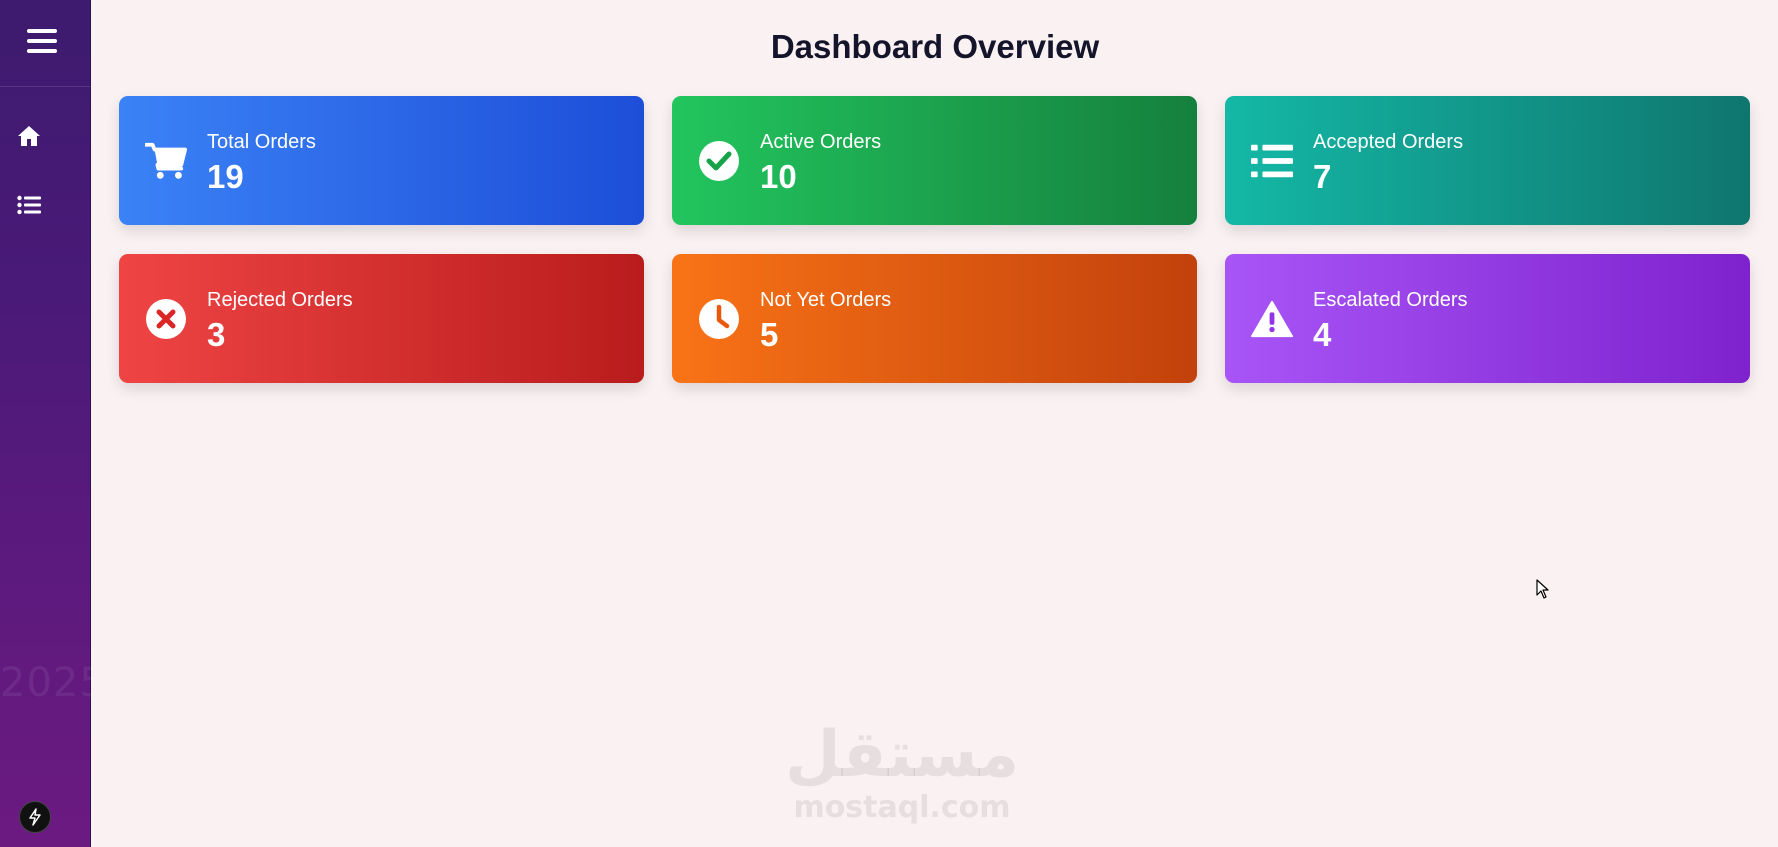 The width and height of the screenshot is (1778, 847). Describe the element at coordinates (902, 755) in the screenshot. I see `watermark-arabic: مستقل` at that location.